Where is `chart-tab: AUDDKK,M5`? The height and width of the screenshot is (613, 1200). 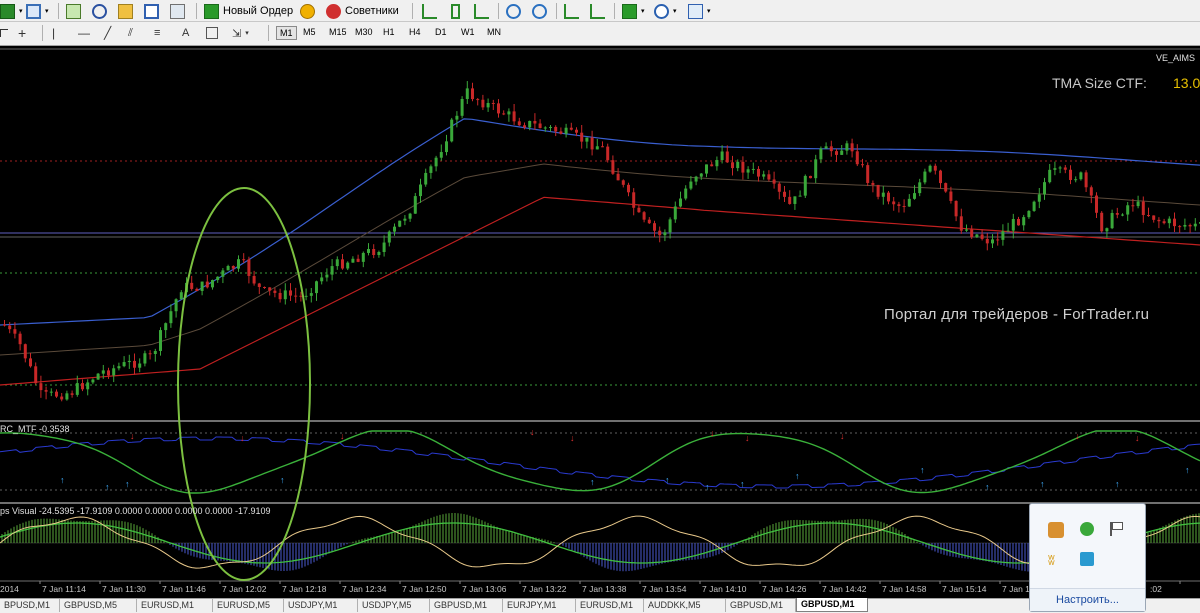 chart-tab: AUDDKK,M5 is located at coordinates (685, 605).